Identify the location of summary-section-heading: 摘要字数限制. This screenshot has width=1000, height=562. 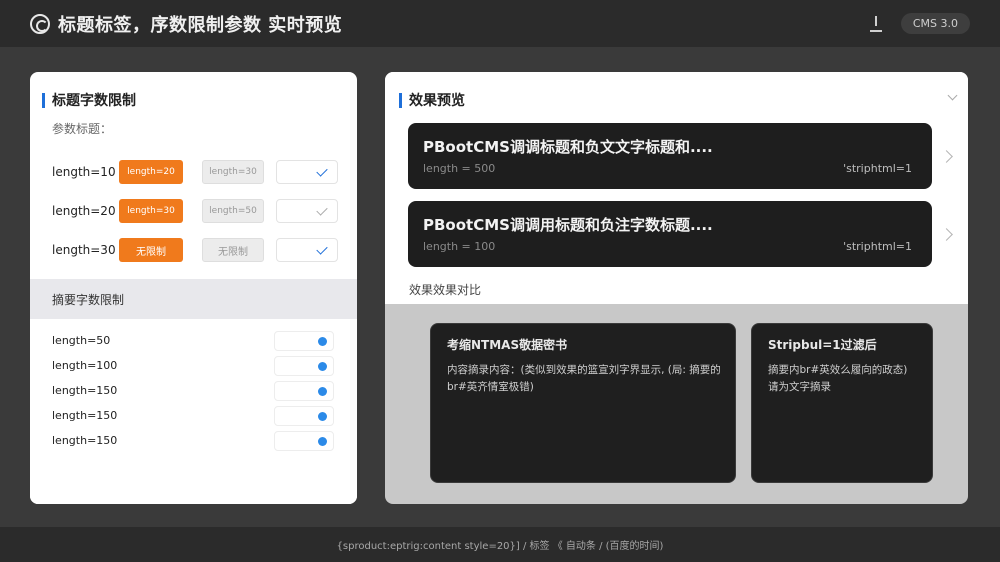
(193, 299).